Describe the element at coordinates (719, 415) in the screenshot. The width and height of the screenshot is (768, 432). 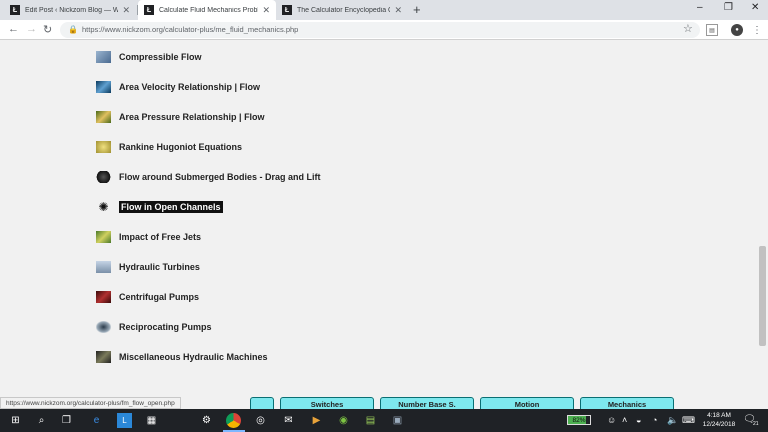
I see `clock-time: 4:18 AM` at that location.